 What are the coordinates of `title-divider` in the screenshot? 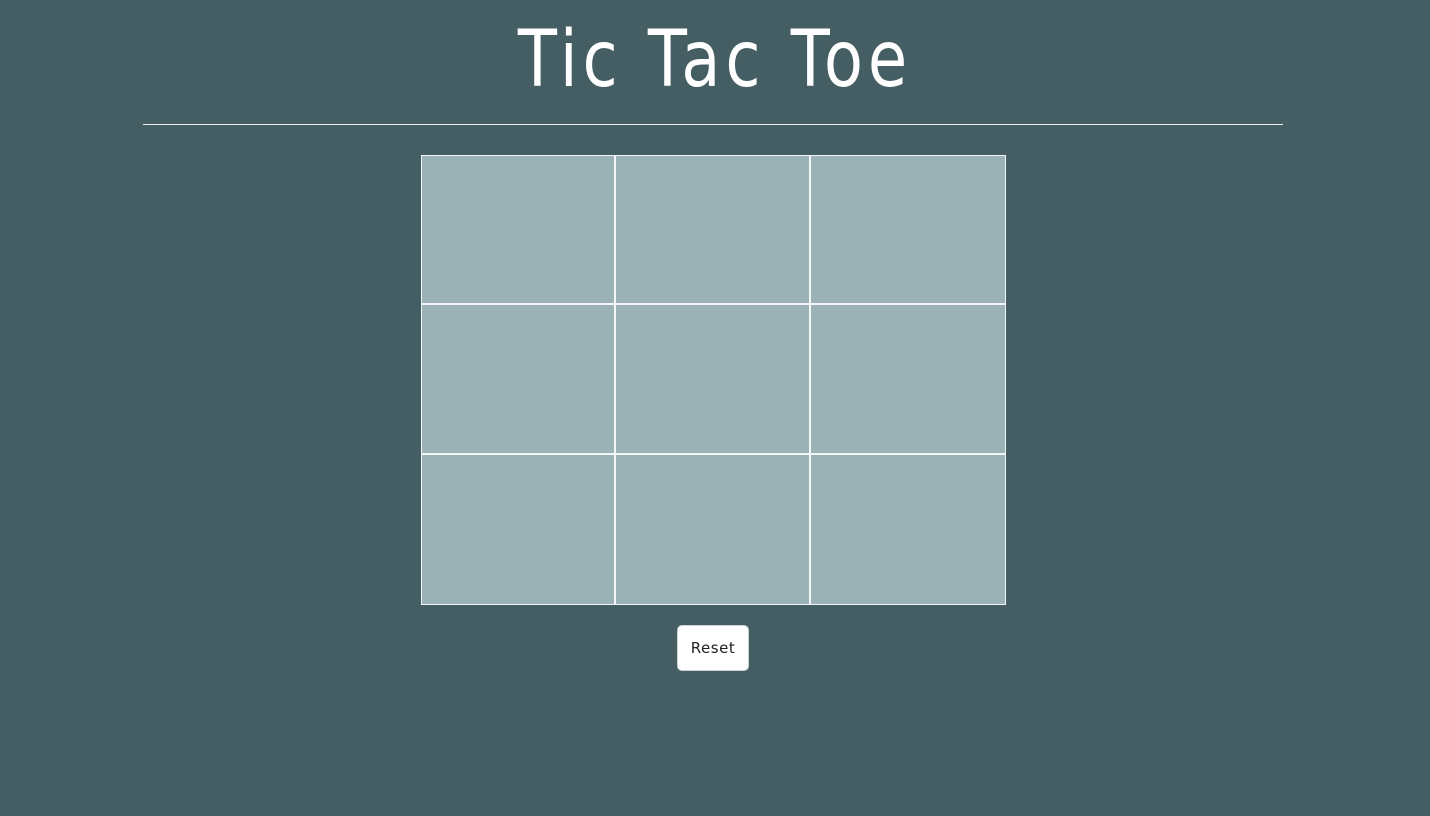 It's located at (713, 124).